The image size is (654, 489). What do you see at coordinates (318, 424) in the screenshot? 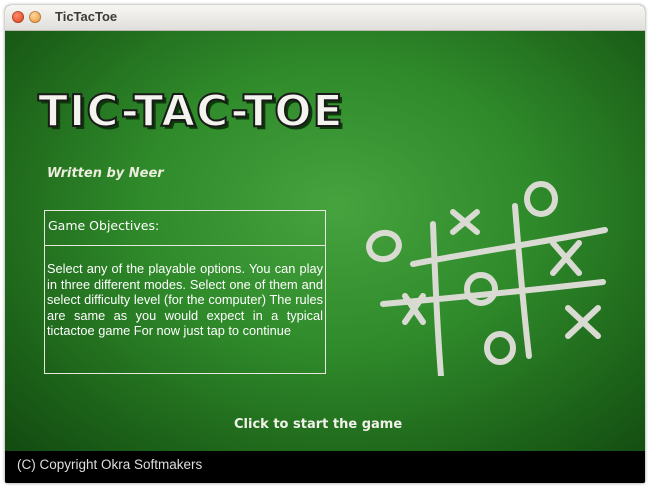
I see `start-game-button: Click to start the game` at bounding box center [318, 424].